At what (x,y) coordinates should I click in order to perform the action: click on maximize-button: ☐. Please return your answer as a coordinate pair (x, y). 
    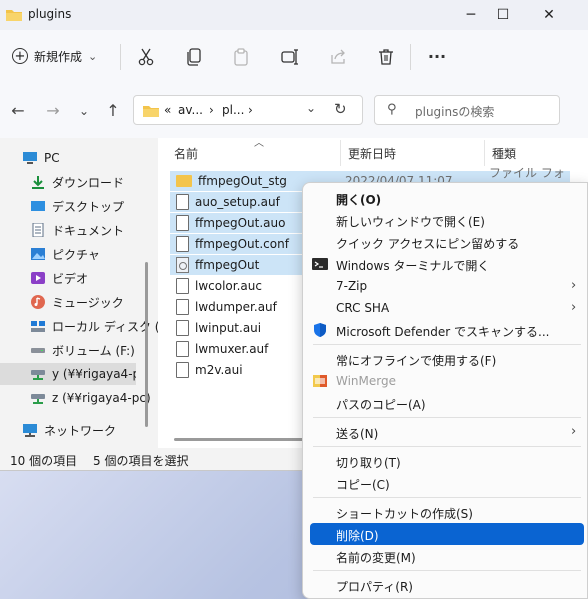
    Looking at the image, I should click on (503, 15).